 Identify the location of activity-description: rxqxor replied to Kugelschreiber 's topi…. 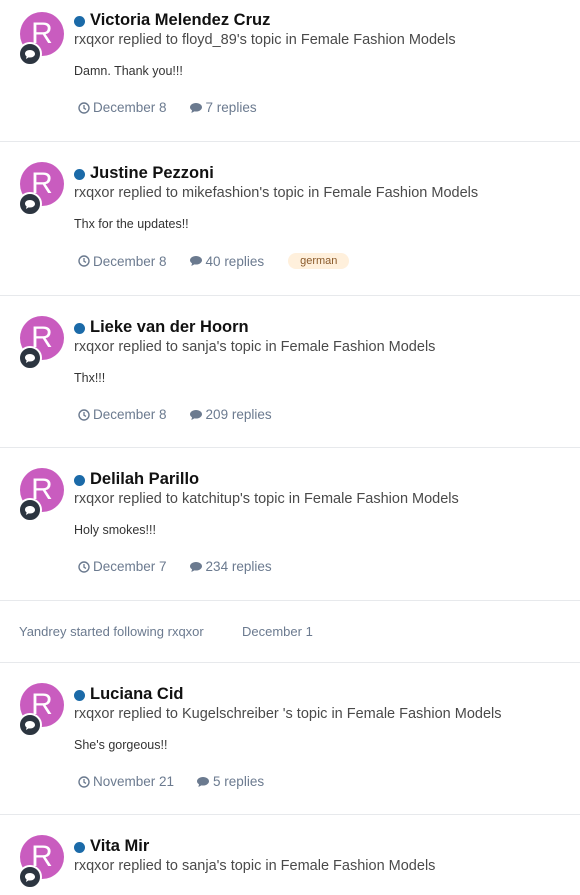
(322, 714).